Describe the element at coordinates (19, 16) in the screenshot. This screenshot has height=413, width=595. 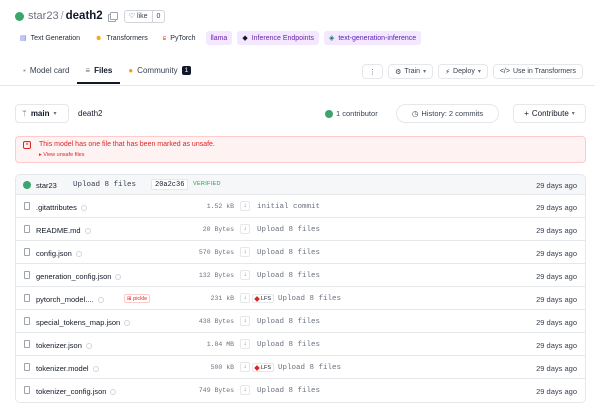
I see `owner-avatar` at that location.